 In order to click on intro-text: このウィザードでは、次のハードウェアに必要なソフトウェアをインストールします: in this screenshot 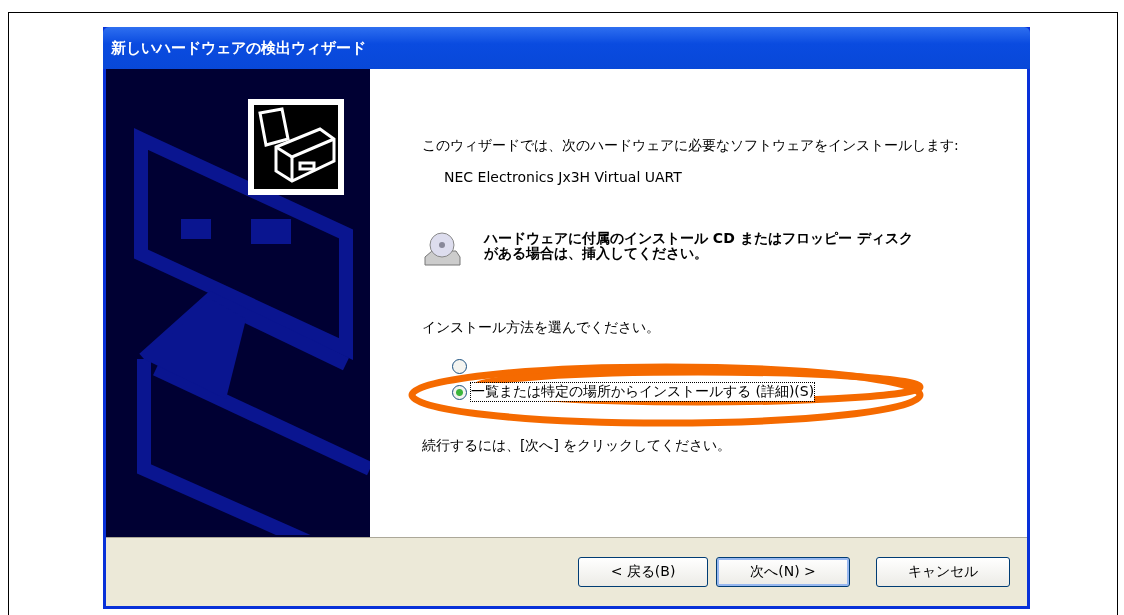, I will do `click(691, 146)`.